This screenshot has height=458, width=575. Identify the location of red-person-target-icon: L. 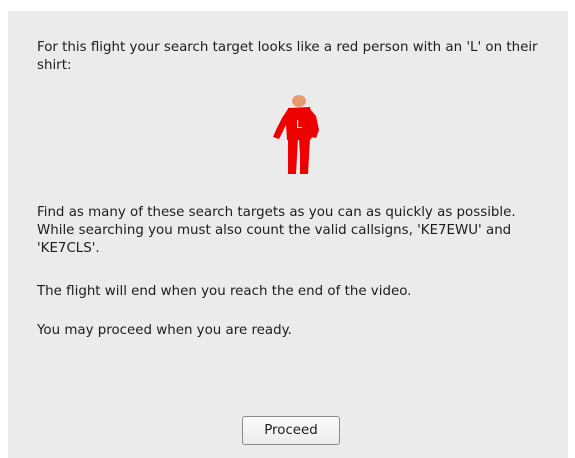
(296, 134).